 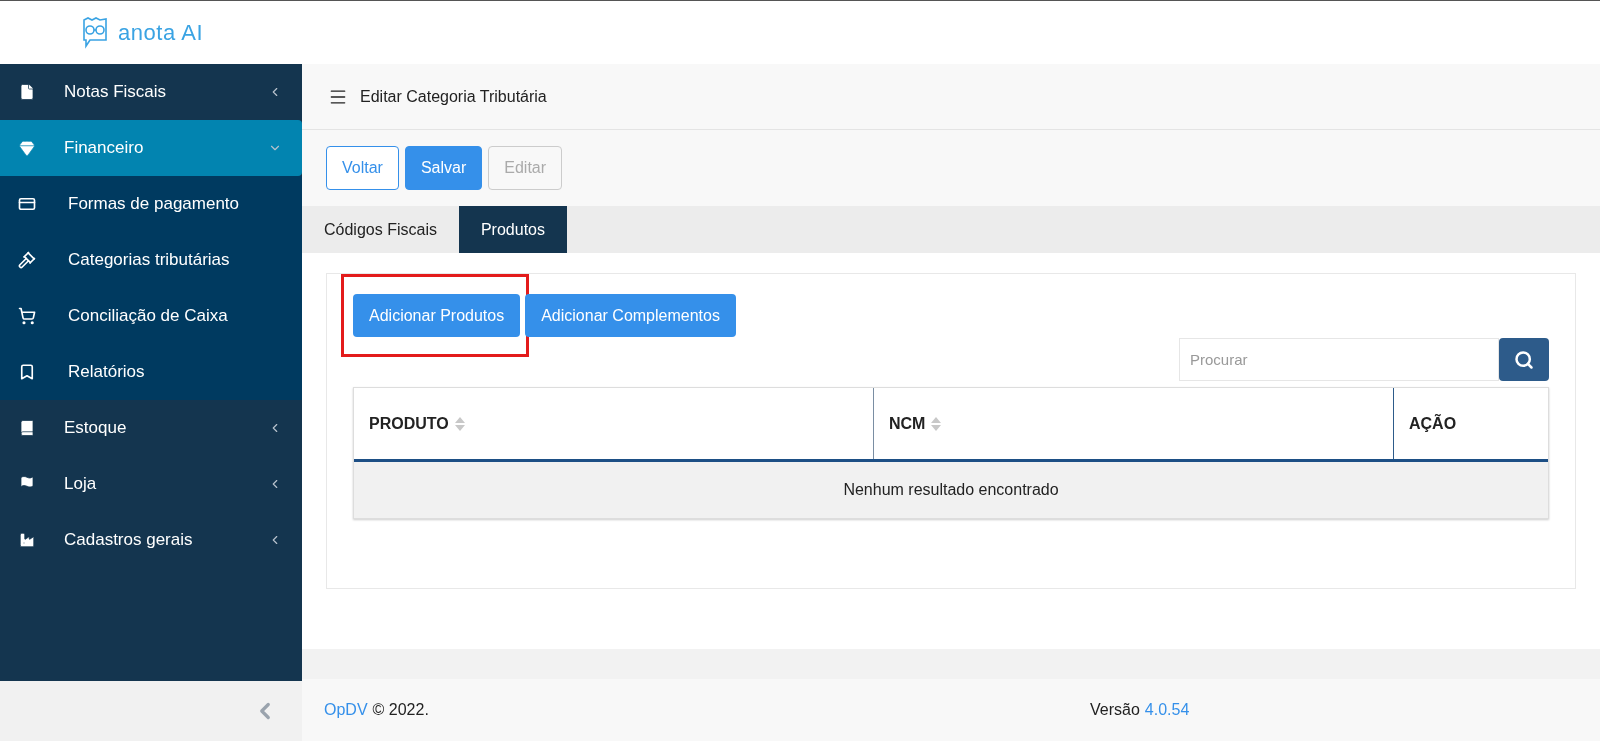 I want to click on search-icon, so click(x=1524, y=359).